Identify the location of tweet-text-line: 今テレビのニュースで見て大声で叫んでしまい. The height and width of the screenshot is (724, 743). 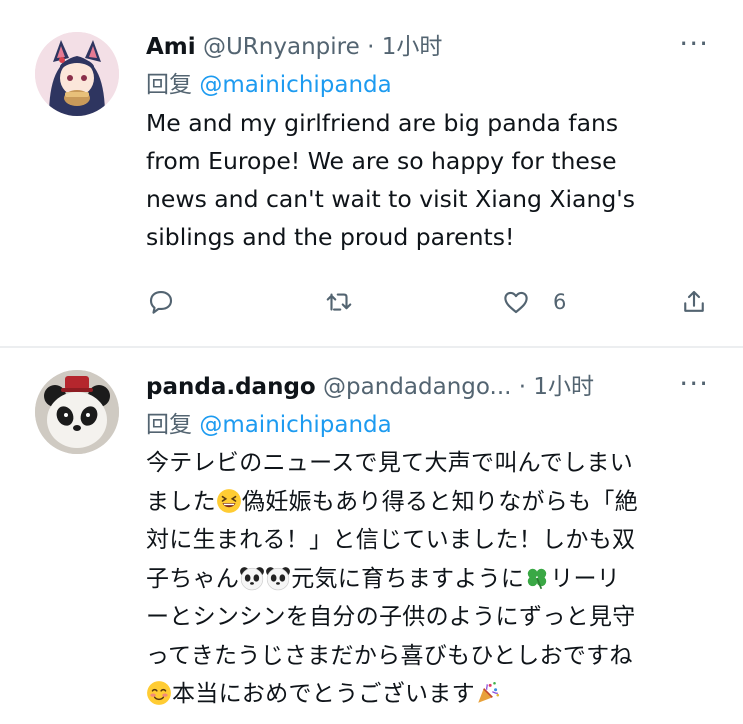
(389, 463).